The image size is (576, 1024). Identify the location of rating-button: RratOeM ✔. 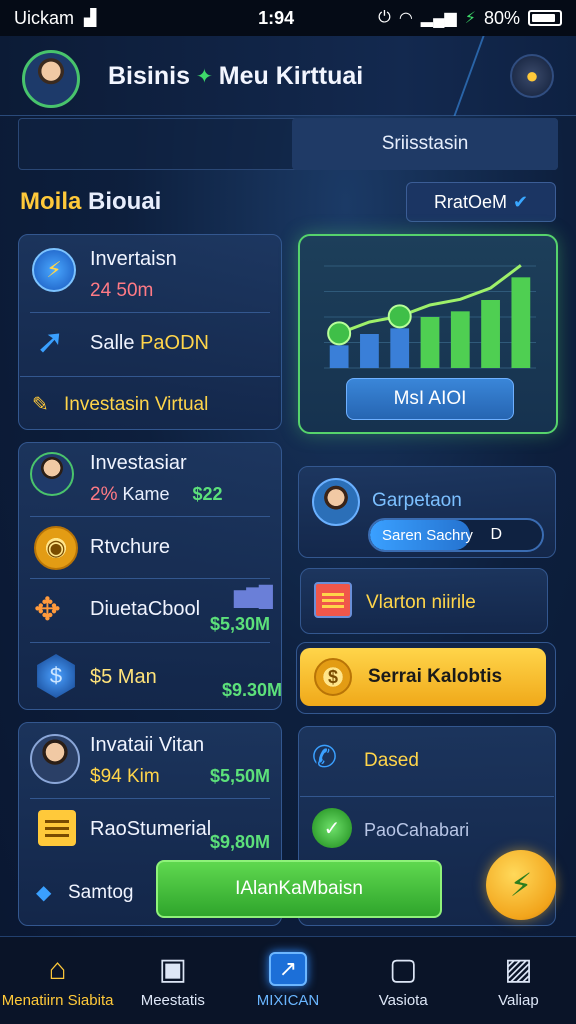
(481, 202).